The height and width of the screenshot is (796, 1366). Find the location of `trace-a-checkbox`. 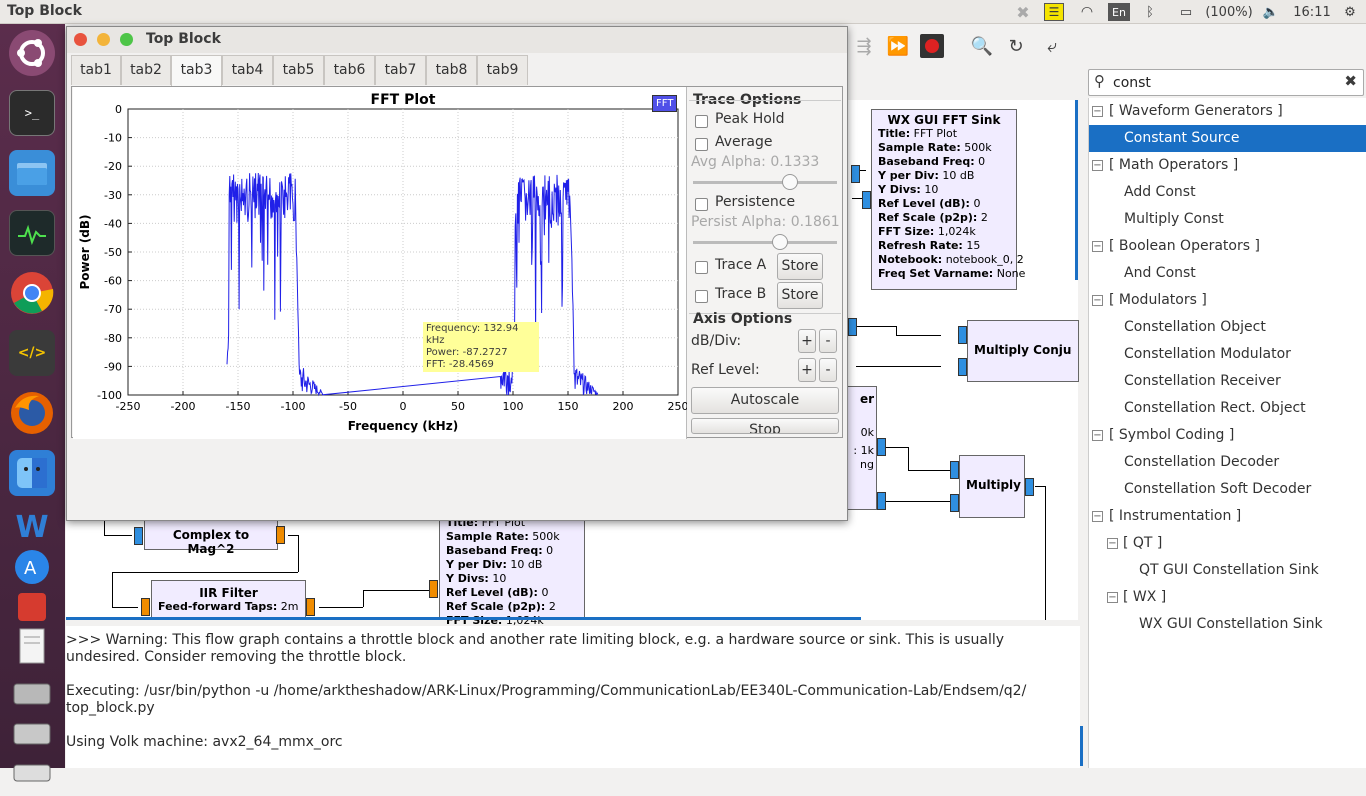

trace-a-checkbox is located at coordinates (701, 267).